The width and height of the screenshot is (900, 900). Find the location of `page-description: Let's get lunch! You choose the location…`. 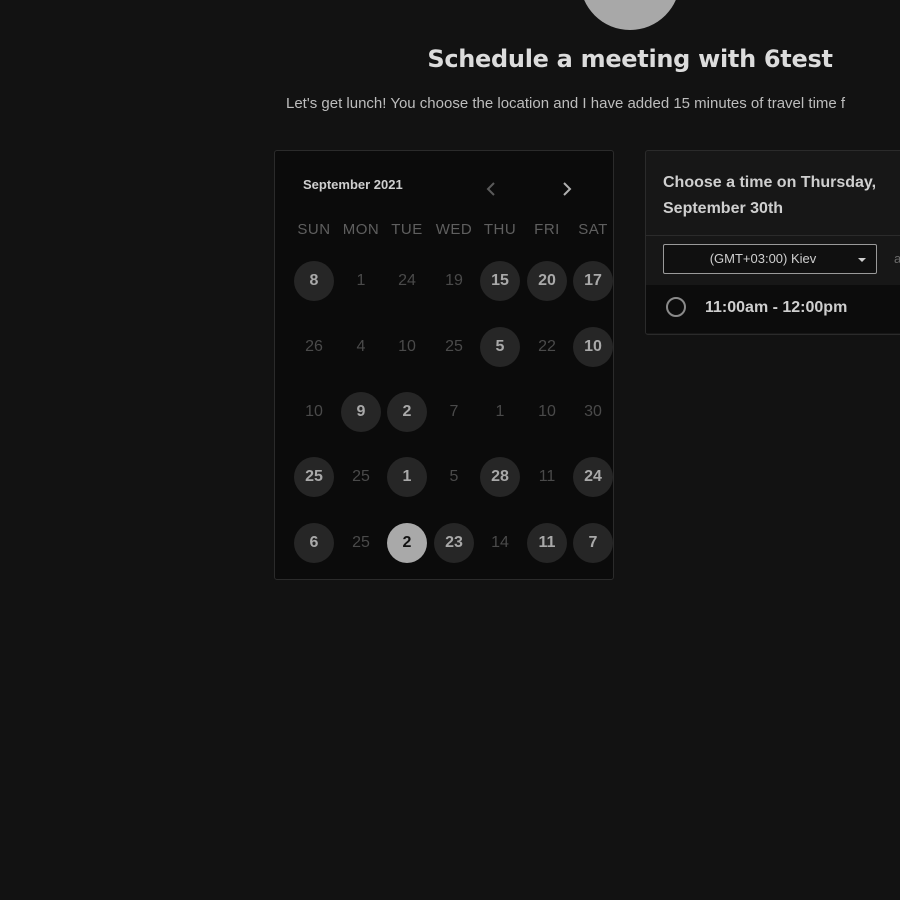

page-description: Let's get lunch! You choose the location… is located at coordinates (566, 103).